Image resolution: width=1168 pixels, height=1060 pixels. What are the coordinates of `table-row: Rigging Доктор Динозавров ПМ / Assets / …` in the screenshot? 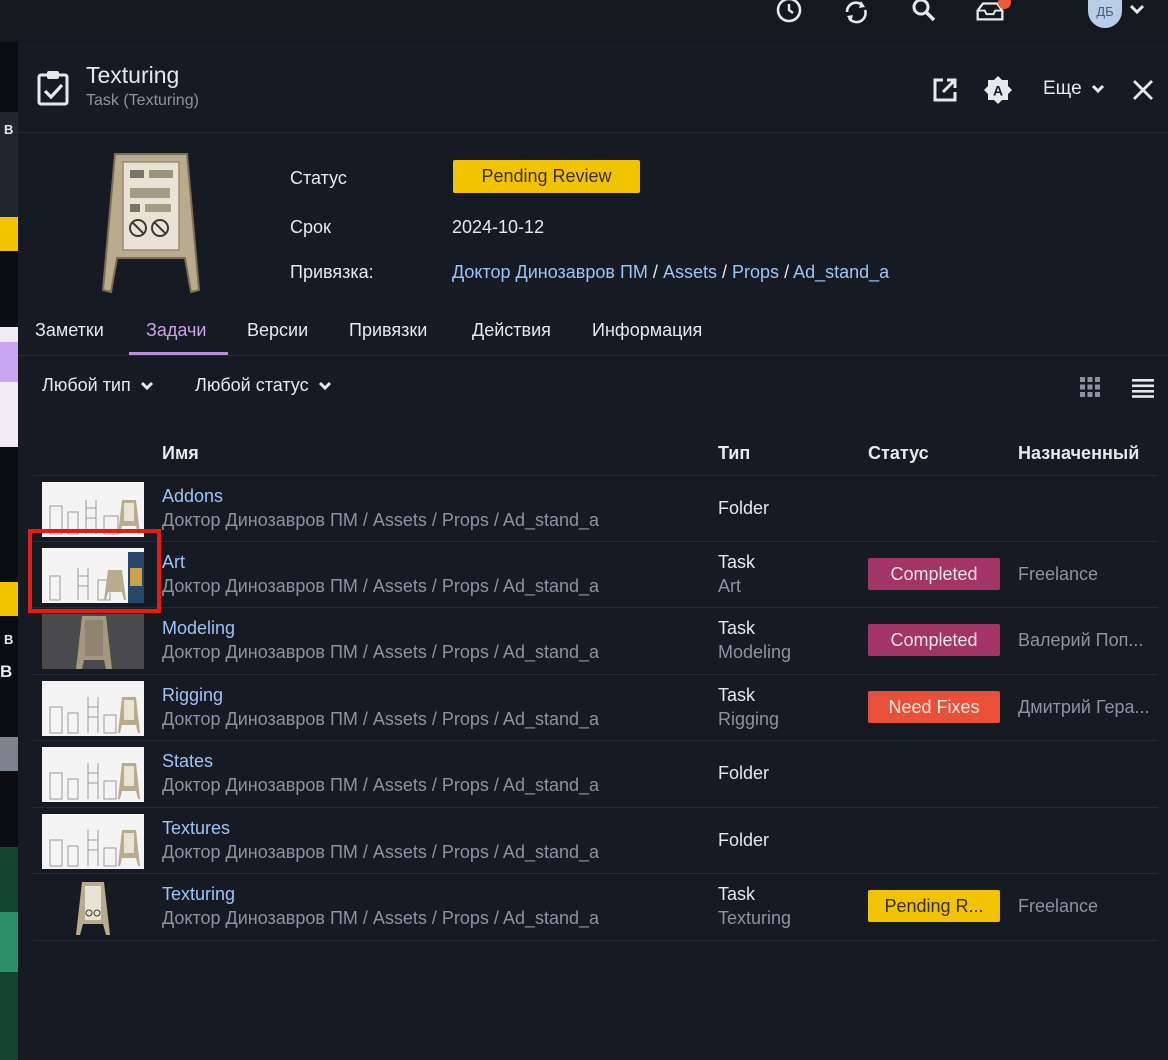 It's located at (595, 707).